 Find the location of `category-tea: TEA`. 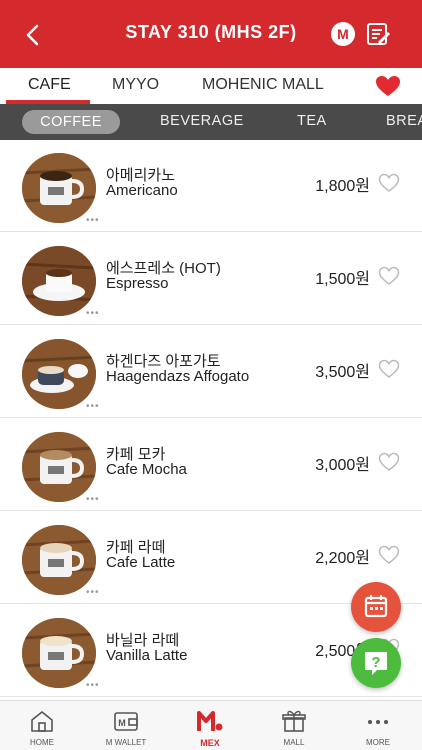

category-tea: TEA is located at coordinates (312, 121).